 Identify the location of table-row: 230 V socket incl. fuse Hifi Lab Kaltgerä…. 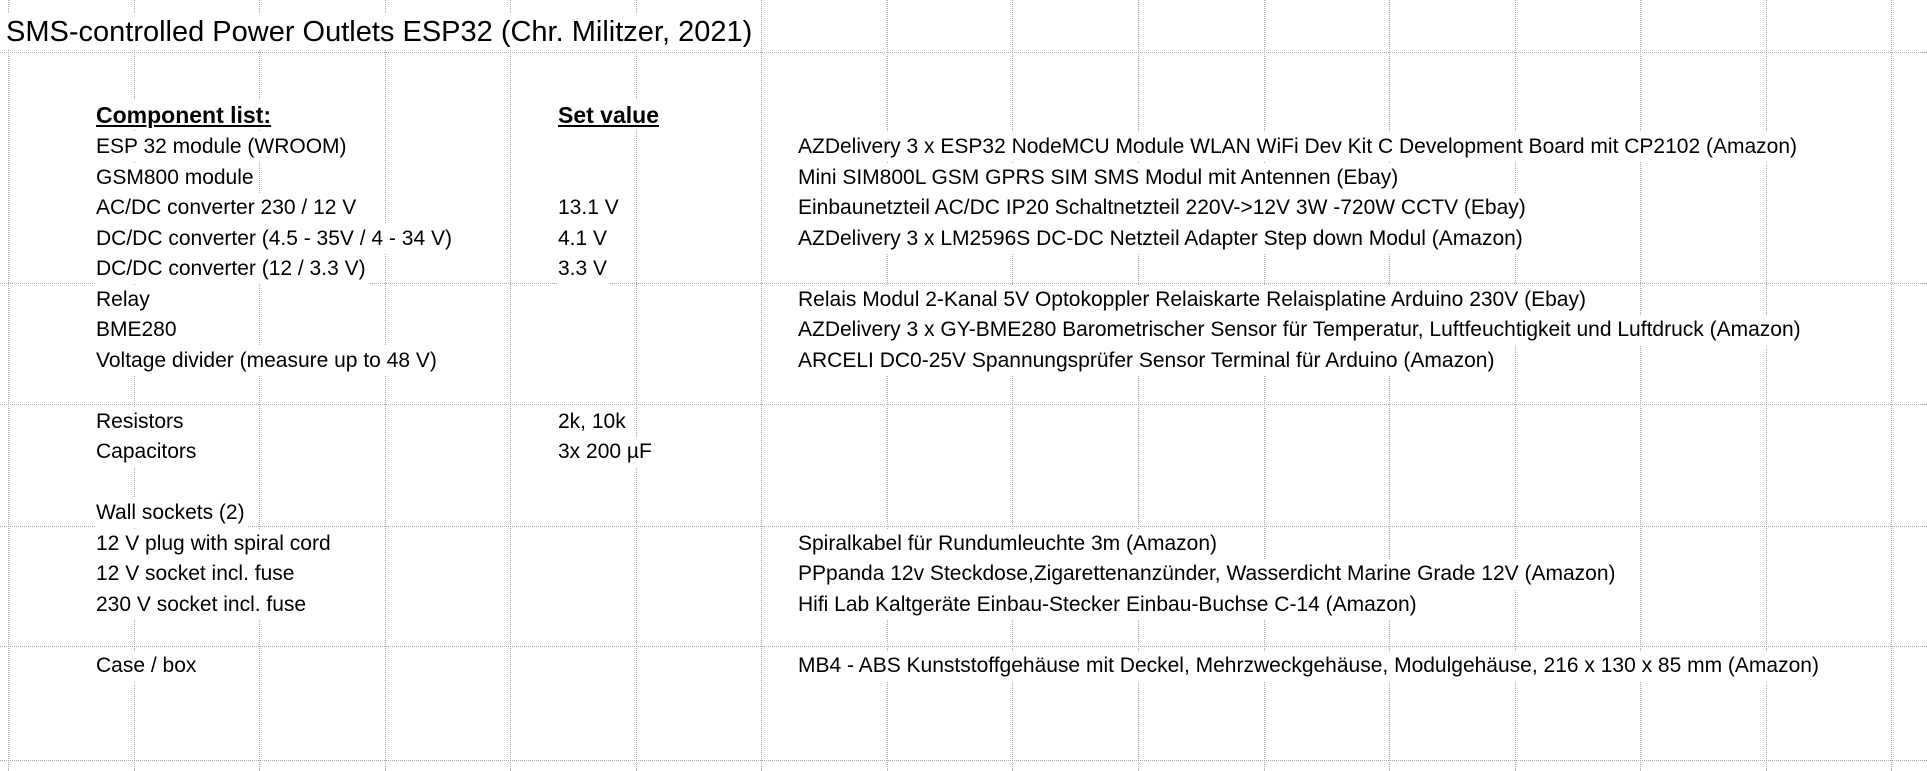
(960, 604).